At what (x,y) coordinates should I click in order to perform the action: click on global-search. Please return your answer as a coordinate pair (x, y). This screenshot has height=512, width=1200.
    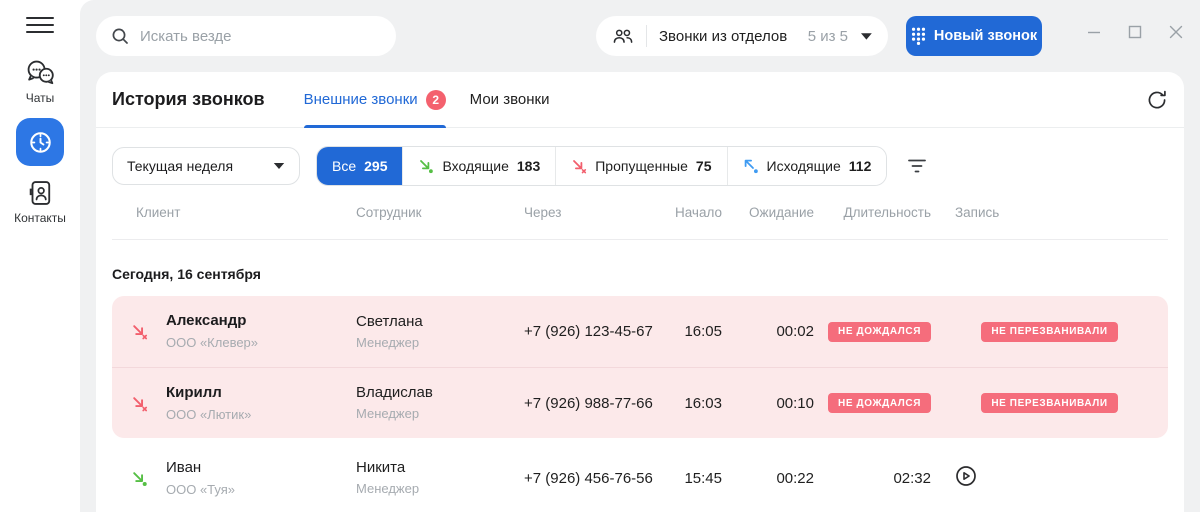
    Looking at the image, I should click on (246, 36).